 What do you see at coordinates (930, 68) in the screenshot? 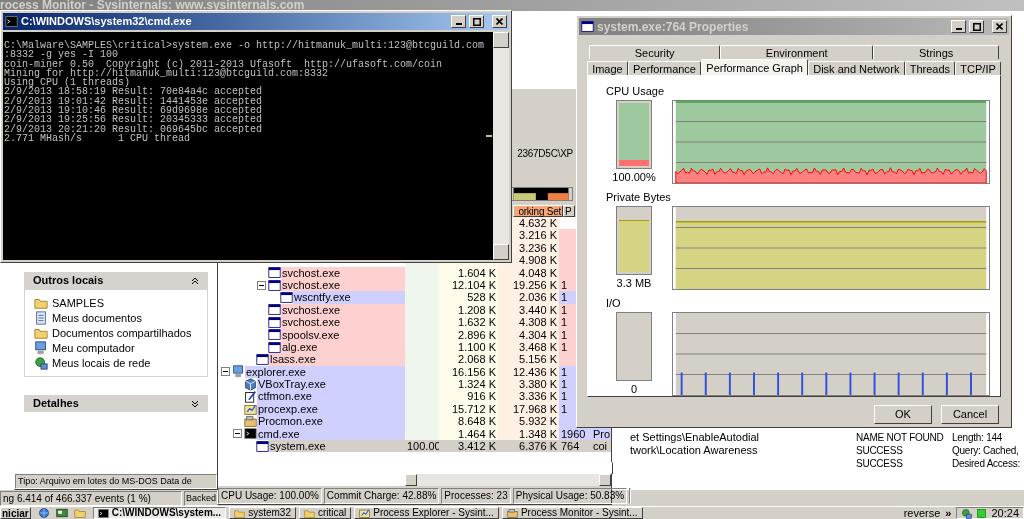
I see `tab: Threads` at bounding box center [930, 68].